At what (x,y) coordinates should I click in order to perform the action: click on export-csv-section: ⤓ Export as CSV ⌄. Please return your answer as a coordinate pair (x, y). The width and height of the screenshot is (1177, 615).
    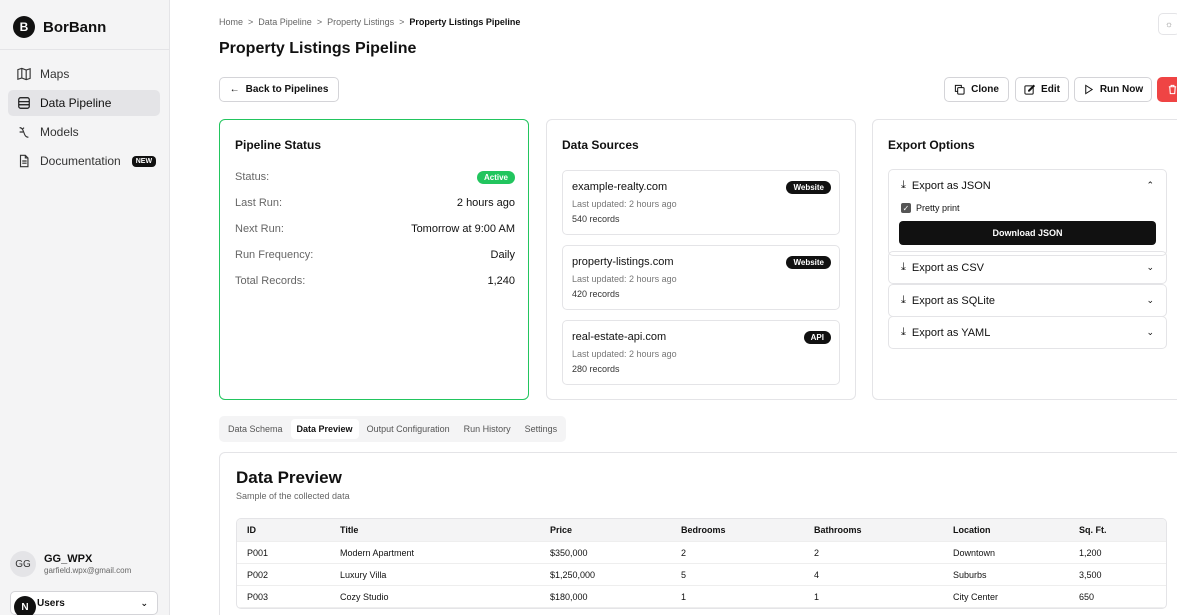
    Looking at the image, I should click on (1027, 267).